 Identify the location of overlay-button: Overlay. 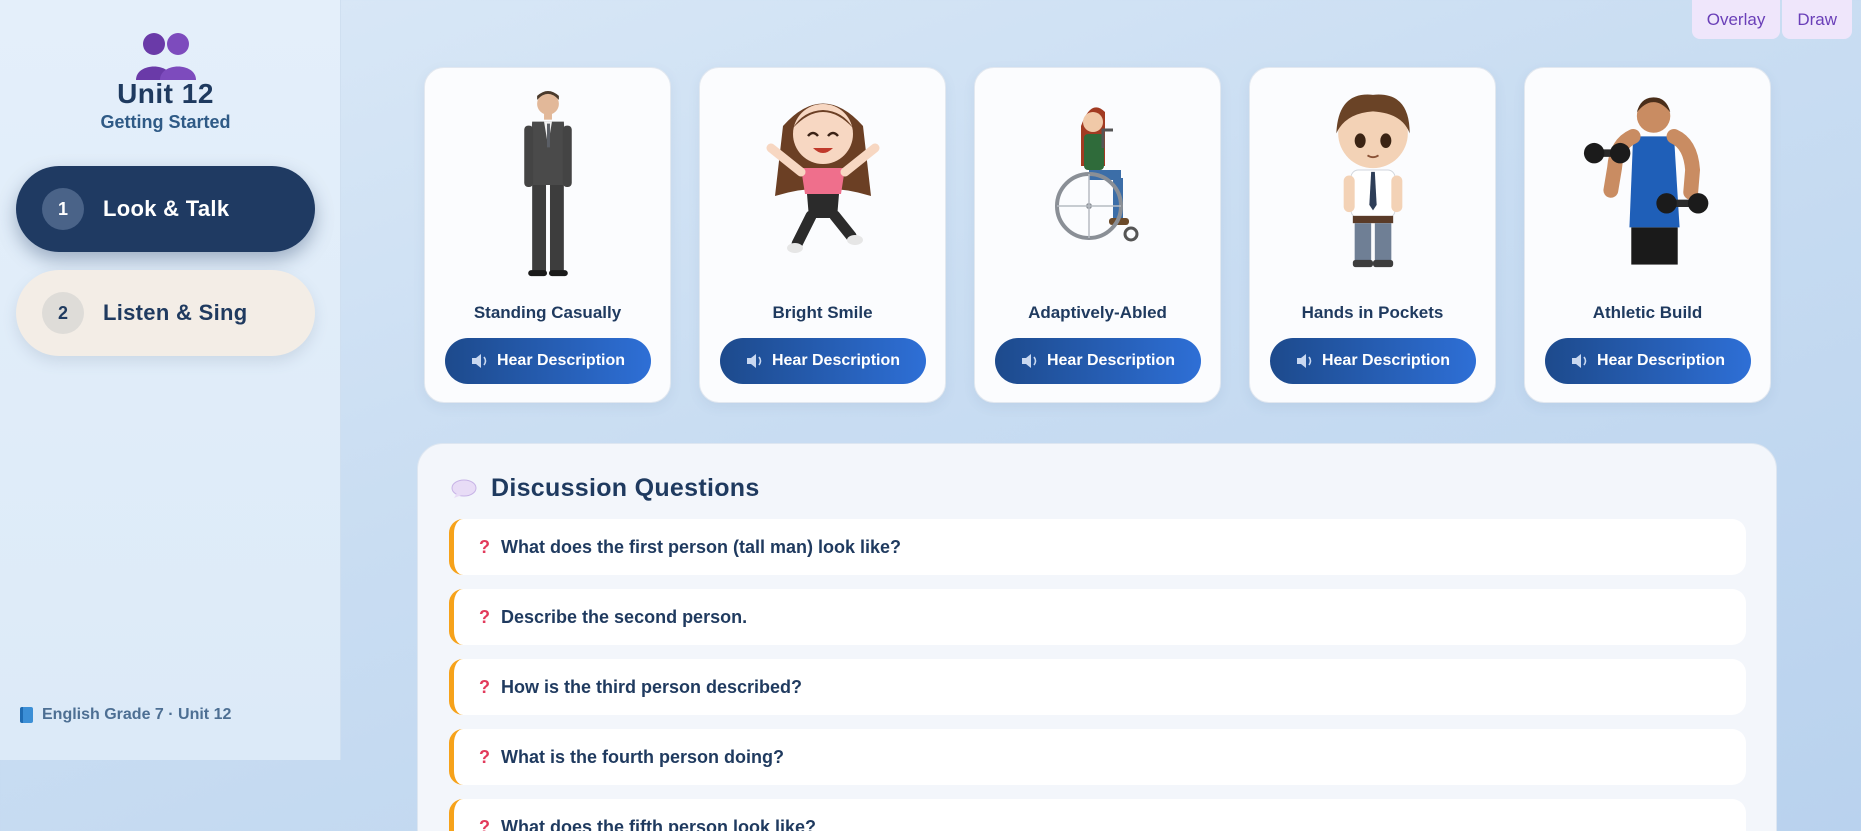
(1736, 19).